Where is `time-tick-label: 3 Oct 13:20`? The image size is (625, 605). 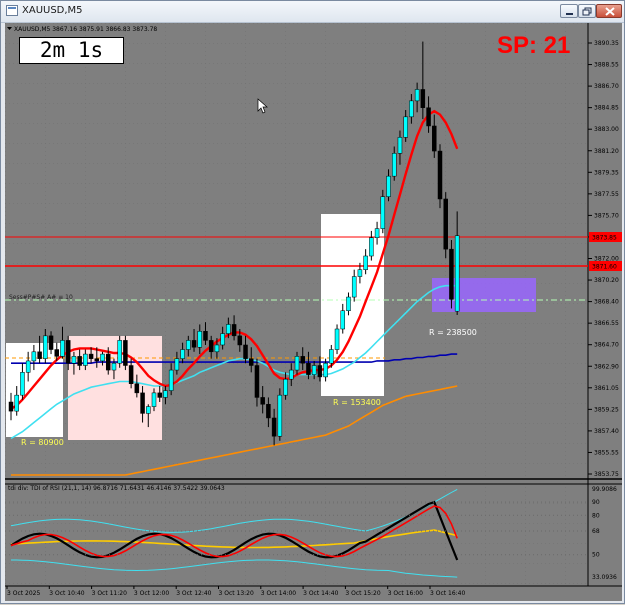 time-tick-label: 3 Oct 13:20 is located at coordinates (236, 593).